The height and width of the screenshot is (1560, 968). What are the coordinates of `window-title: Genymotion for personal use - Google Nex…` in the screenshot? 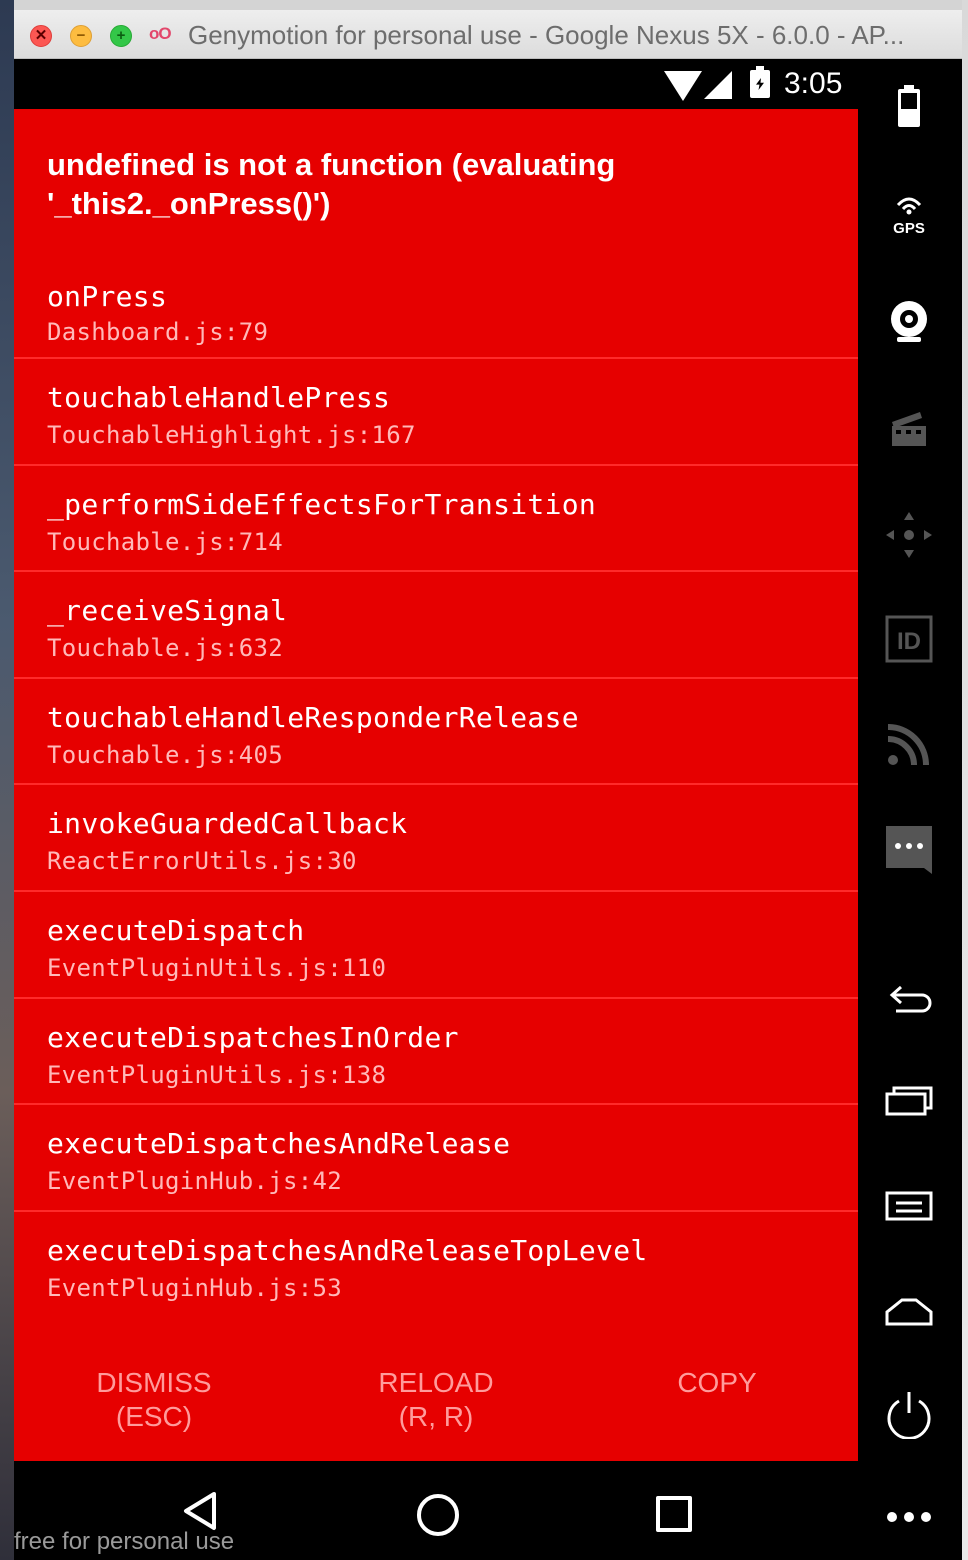 It's located at (546, 35).